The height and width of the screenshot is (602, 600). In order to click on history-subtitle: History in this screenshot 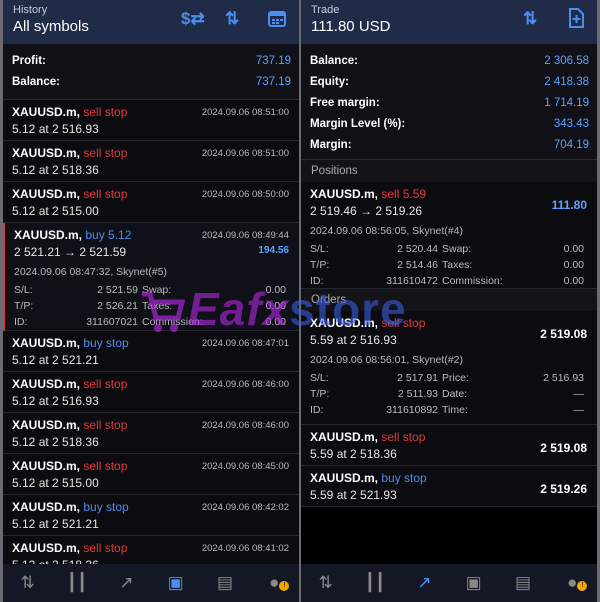, I will do `click(30, 10)`.